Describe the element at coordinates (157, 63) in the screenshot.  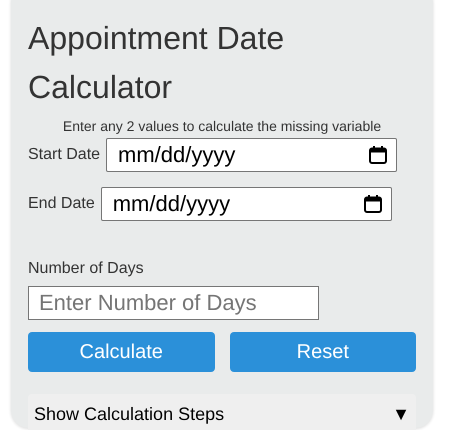
I see `calculator-title: Appointment Date Calculator` at that location.